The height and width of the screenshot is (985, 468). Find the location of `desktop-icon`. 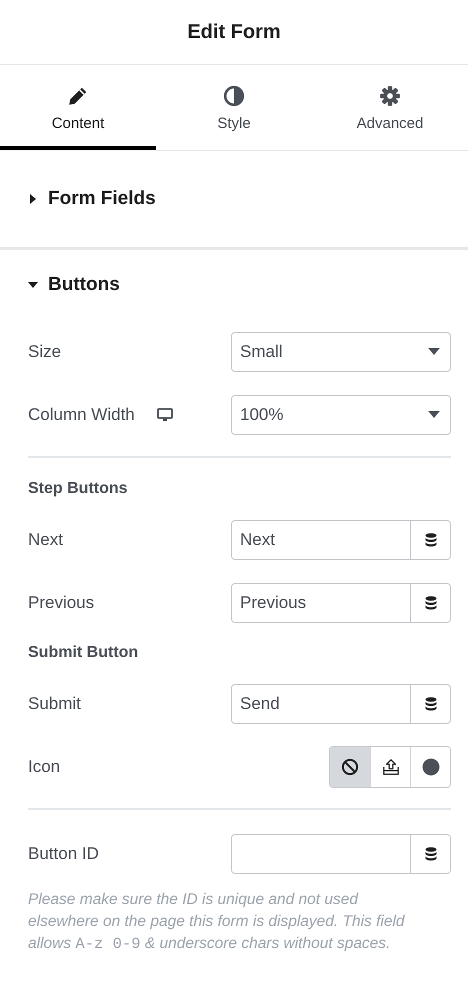

desktop-icon is located at coordinates (164, 415).